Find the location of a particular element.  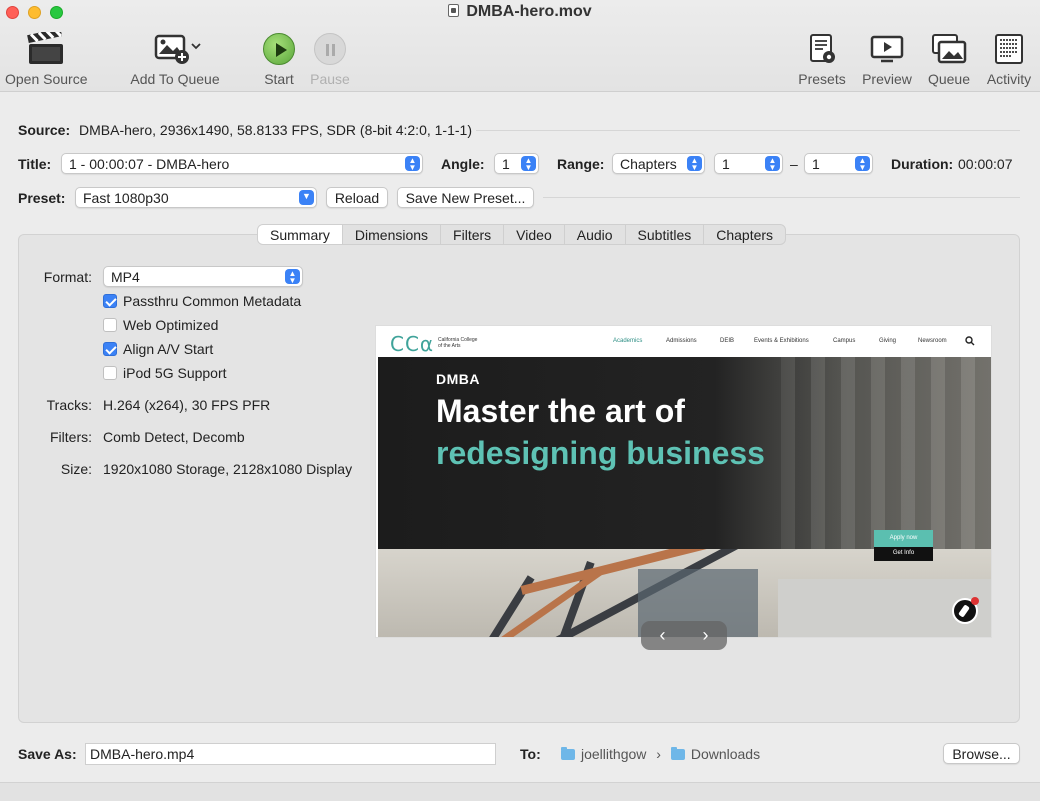

range-end-select: 1 ▲ ▼ is located at coordinates (838, 163).